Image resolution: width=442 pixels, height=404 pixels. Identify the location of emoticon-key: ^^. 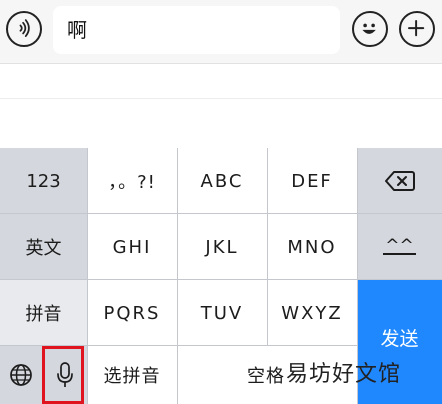
(399, 247).